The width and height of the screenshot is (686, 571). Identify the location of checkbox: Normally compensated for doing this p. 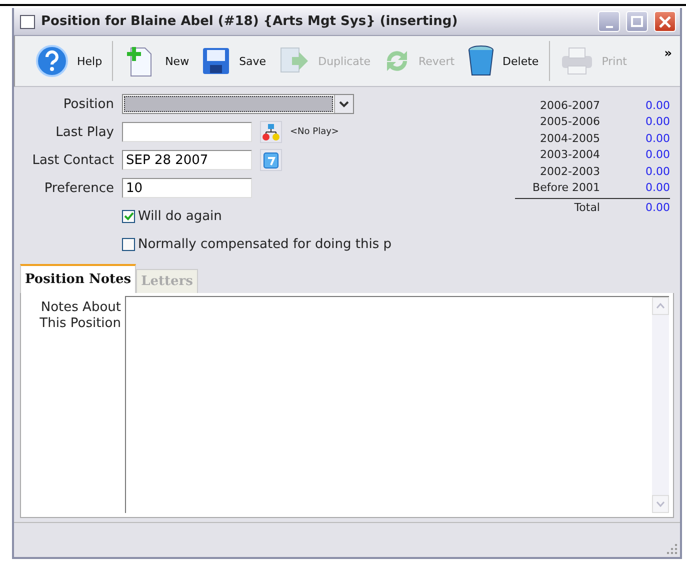
(318, 244).